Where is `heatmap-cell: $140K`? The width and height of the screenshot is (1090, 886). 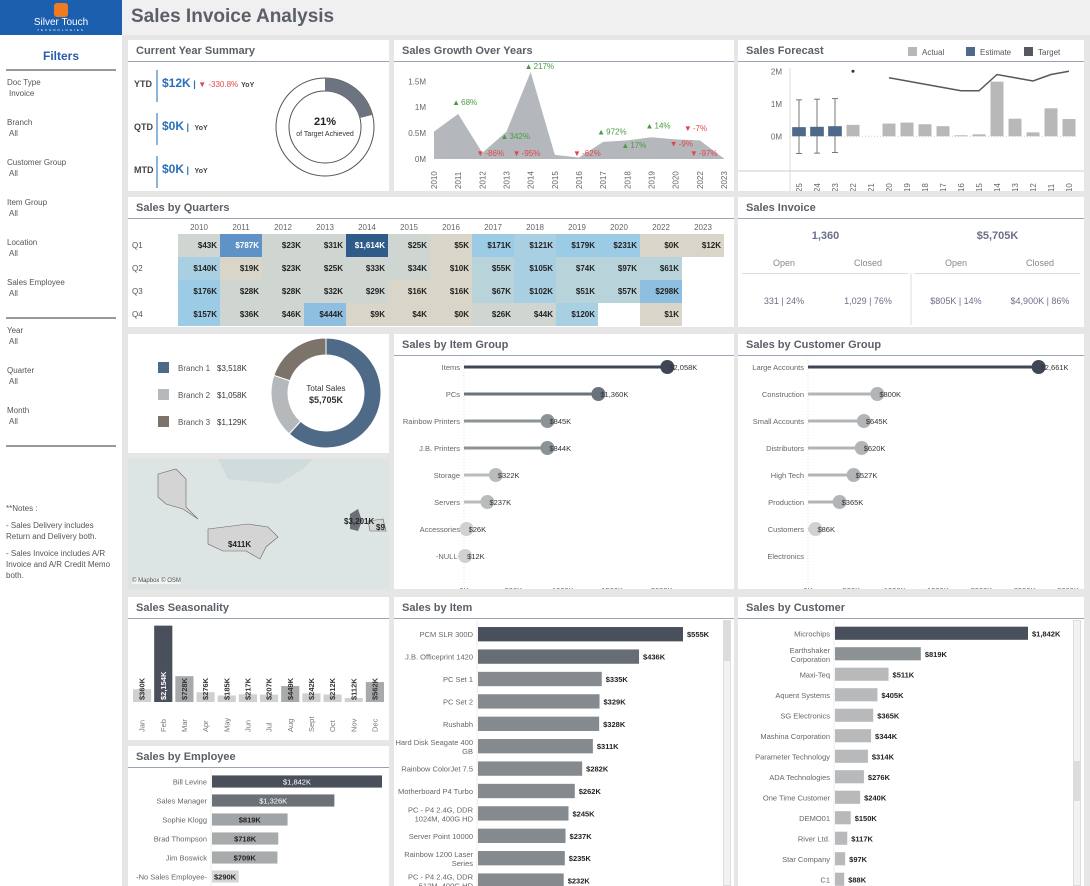 heatmap-cell: $140K is located at coordinates (199, 268).